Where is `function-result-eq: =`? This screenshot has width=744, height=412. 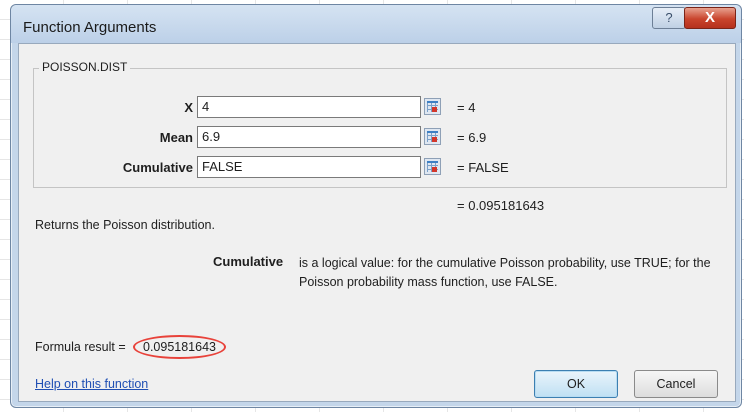 function-result-eq: = is located at coordinates (461, 205).